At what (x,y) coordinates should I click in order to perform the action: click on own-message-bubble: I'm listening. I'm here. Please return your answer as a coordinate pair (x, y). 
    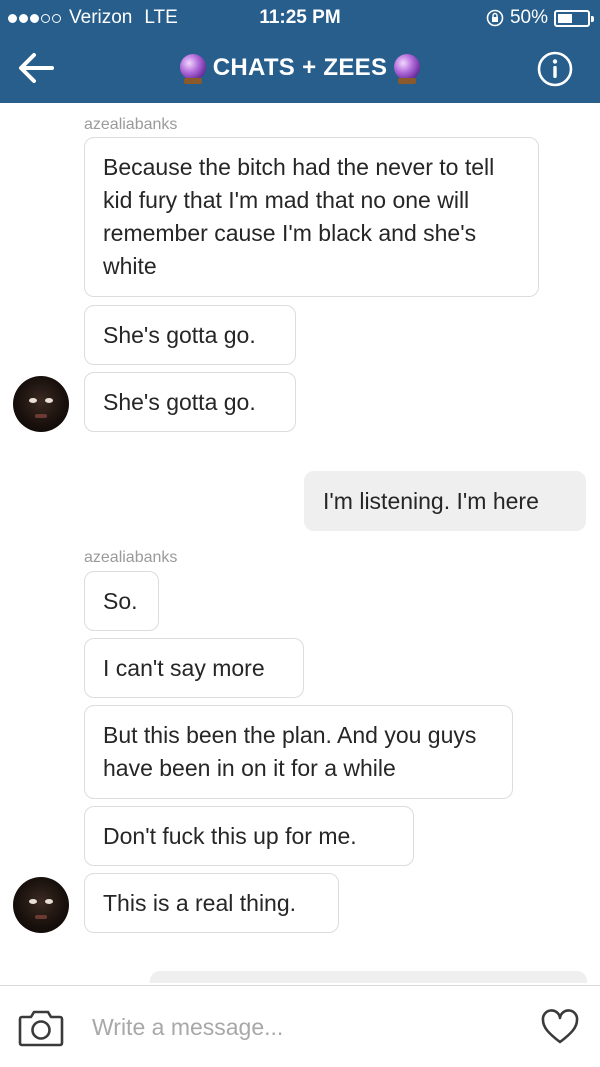
    Looking at the image, I should click on (445, 501).